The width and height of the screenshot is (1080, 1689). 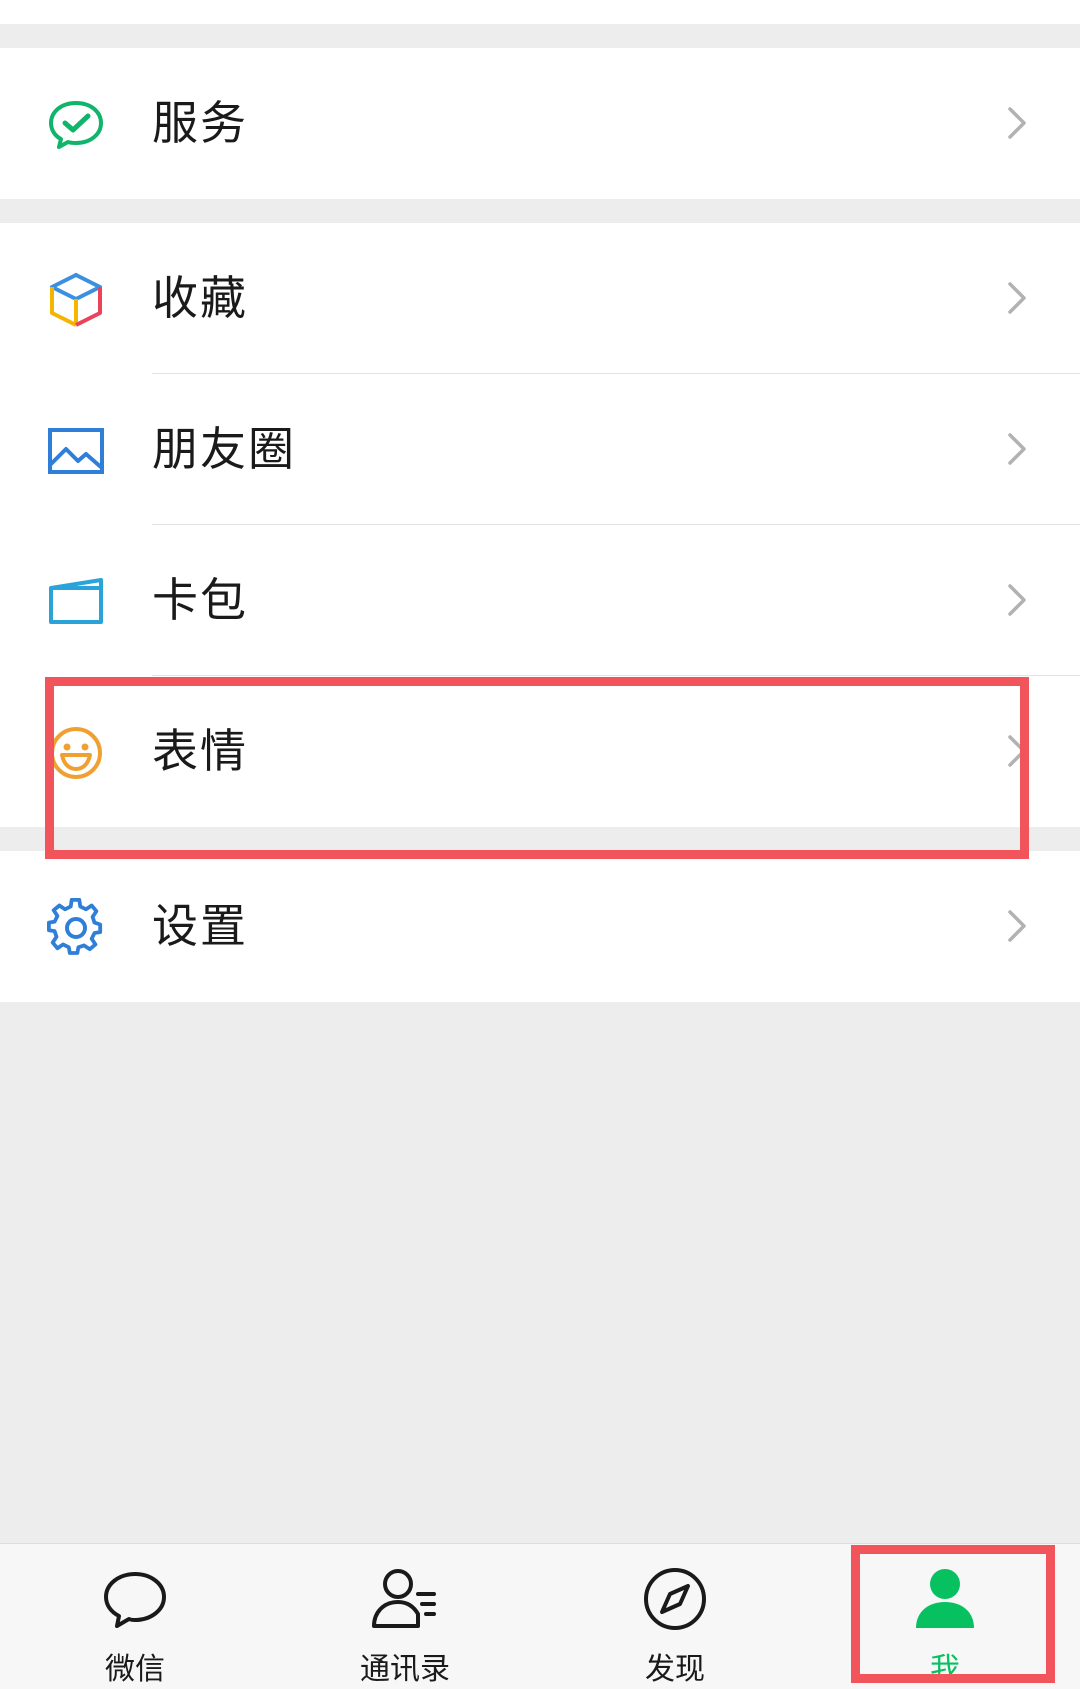 I want to click on tab-label: 微信, so click(x=135, y=1669).